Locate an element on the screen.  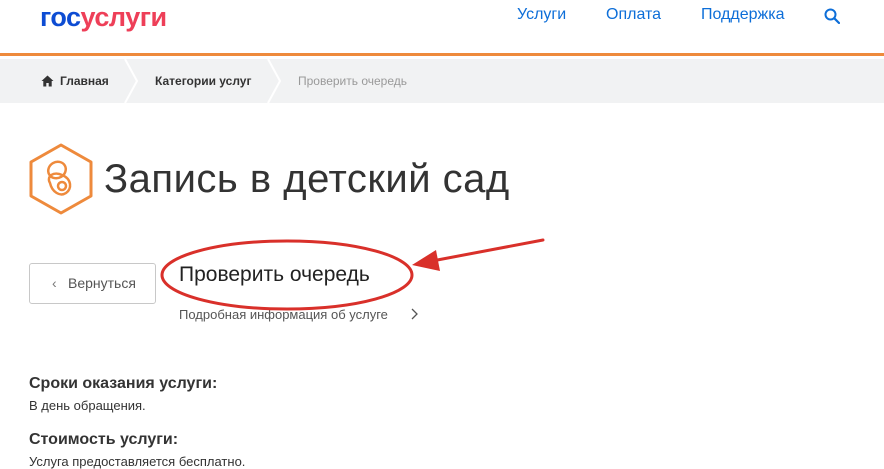
breadcrumb-home: Главная is located at coordinates (75, 81).